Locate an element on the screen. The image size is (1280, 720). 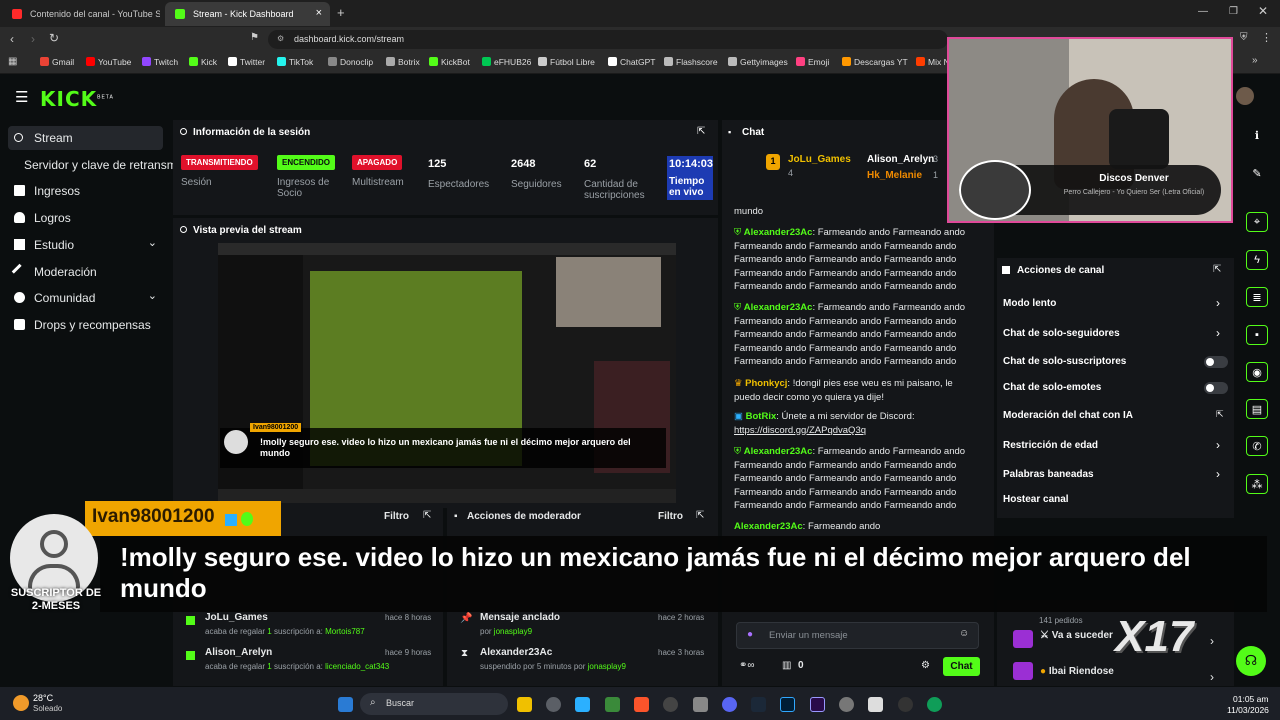
bookmark-item: Flashscore is located at coordinates (691, 62).